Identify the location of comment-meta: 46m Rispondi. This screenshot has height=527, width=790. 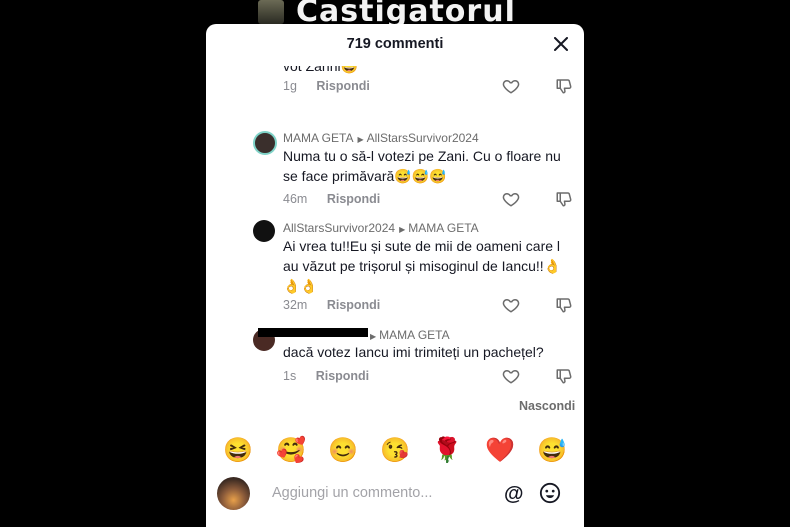
(331, 199).